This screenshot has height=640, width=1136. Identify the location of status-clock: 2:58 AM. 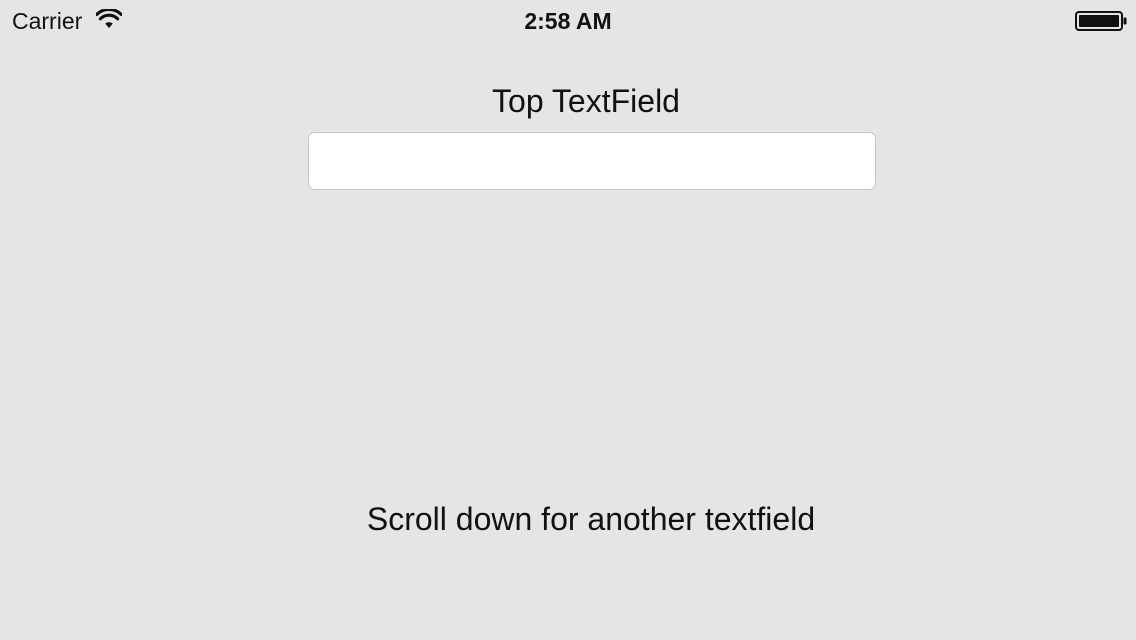
(568, 21).